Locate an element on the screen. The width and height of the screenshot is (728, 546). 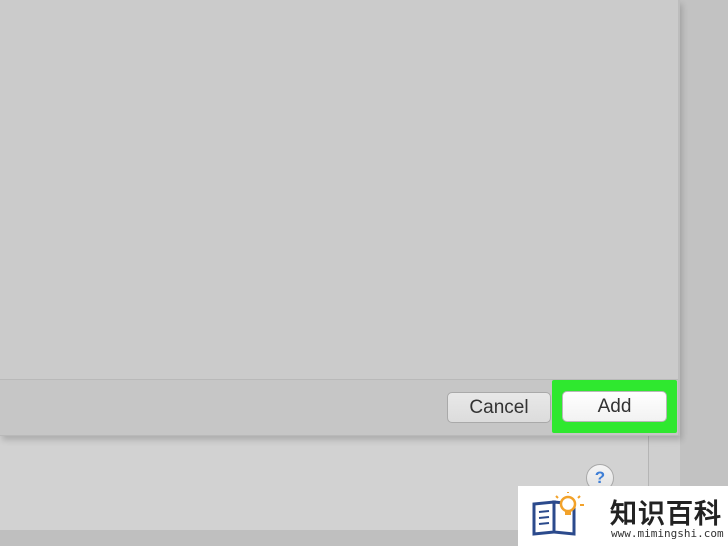
watermark-url: www.mimingshi.com is located at coordinates (667, 533).